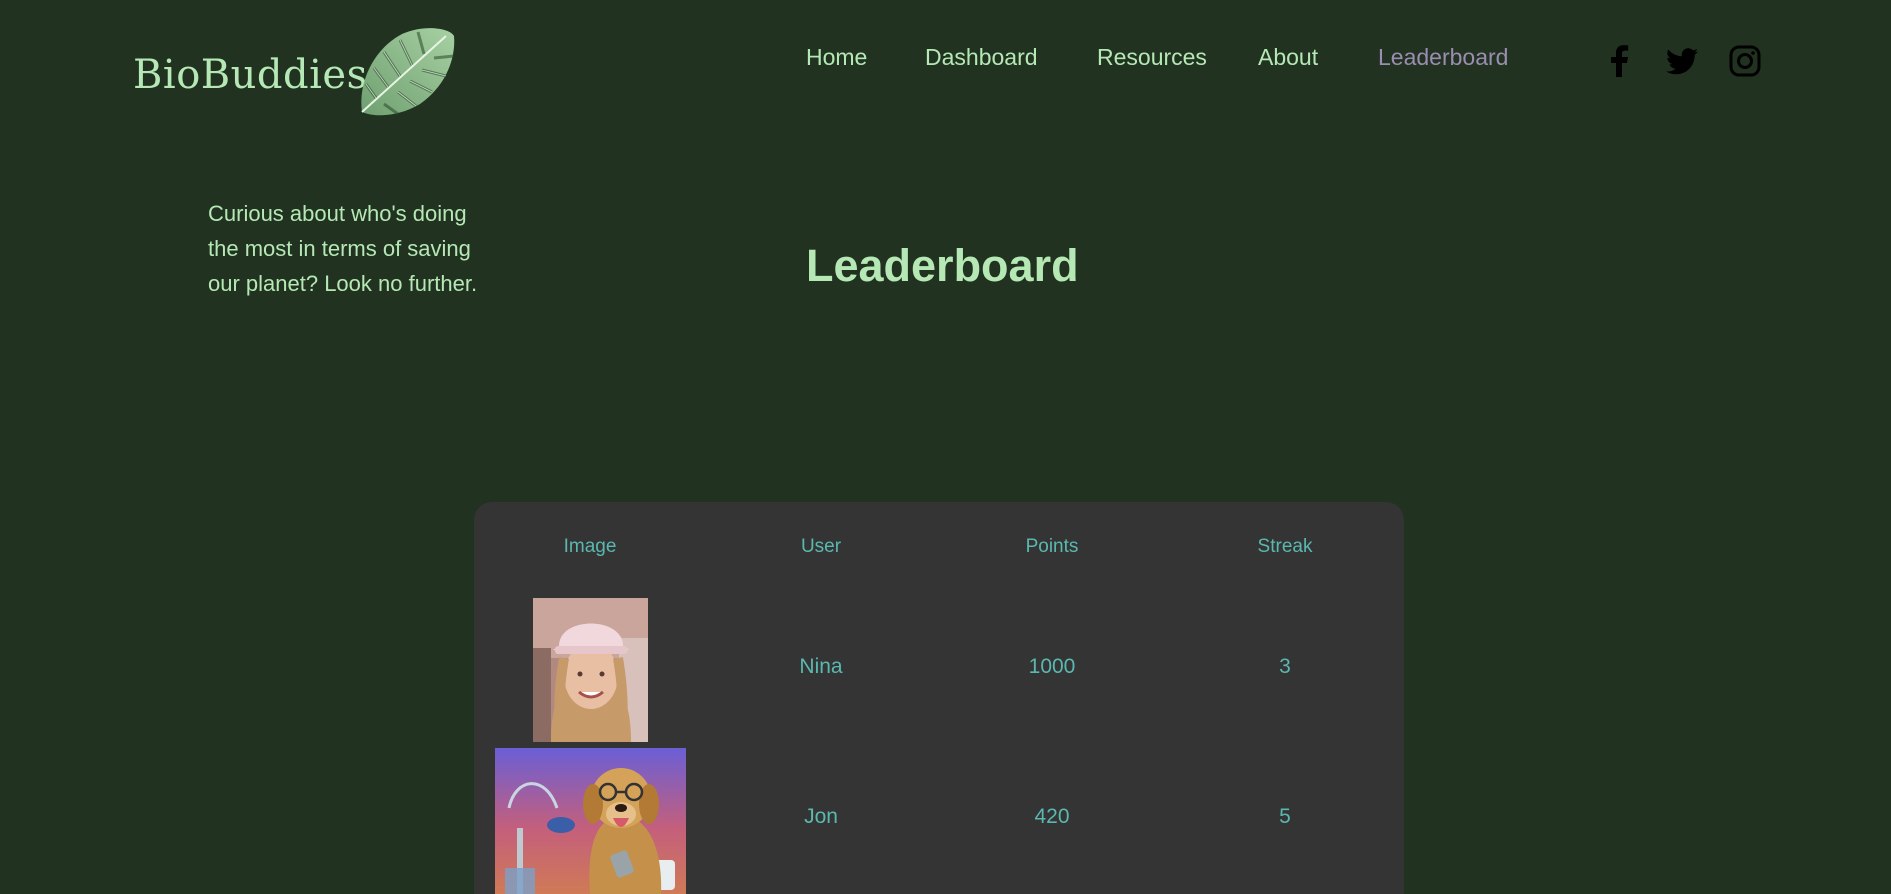  I want to click on monstera-leaf-icon, so click(406, 71).